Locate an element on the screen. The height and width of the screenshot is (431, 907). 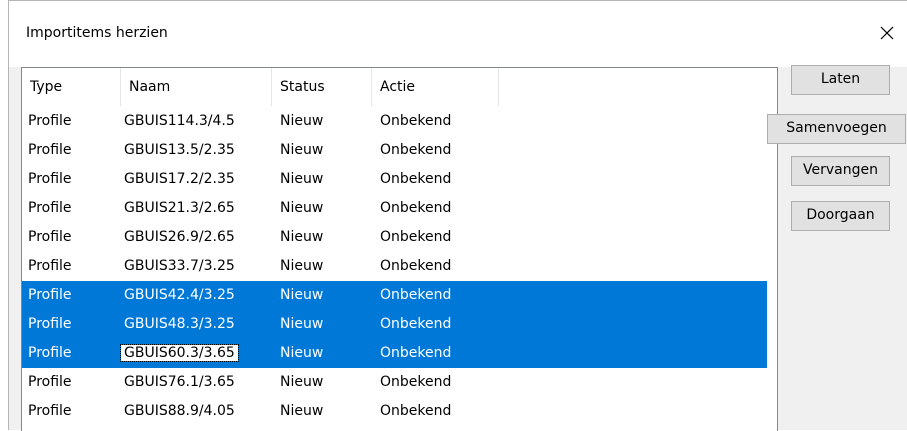
table-row: Profile GBUIS42.4/3.25 Nieuw Onbekend is located at coordinates (394, 295).